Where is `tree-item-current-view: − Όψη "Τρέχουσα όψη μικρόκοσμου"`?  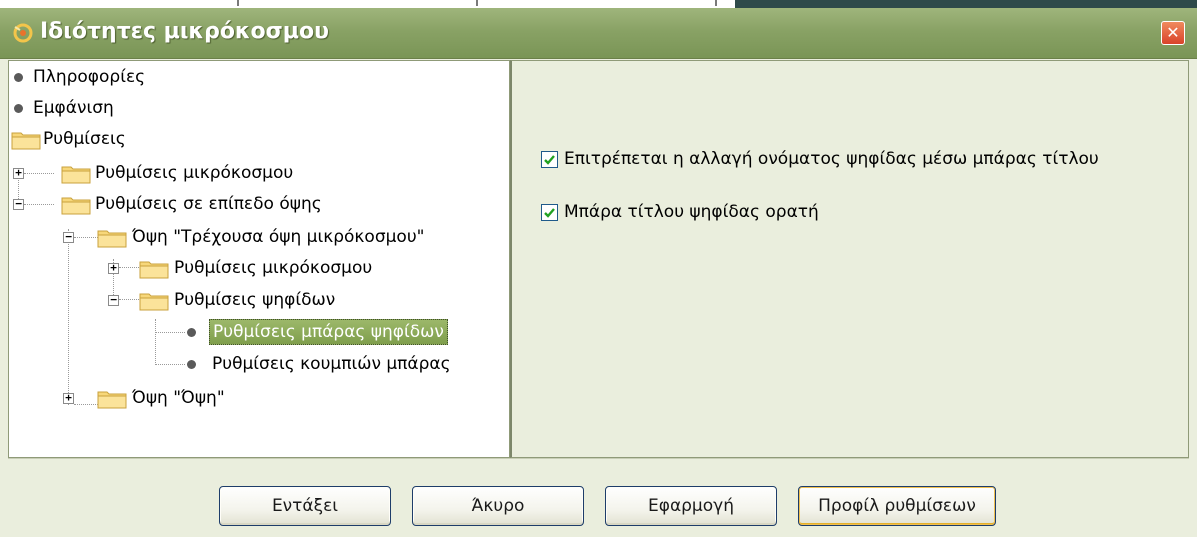
tree-item-current-view: − Όψη "Τρέχουσα όψη μικρόκοσμου" is located at coordinates (259, 237).